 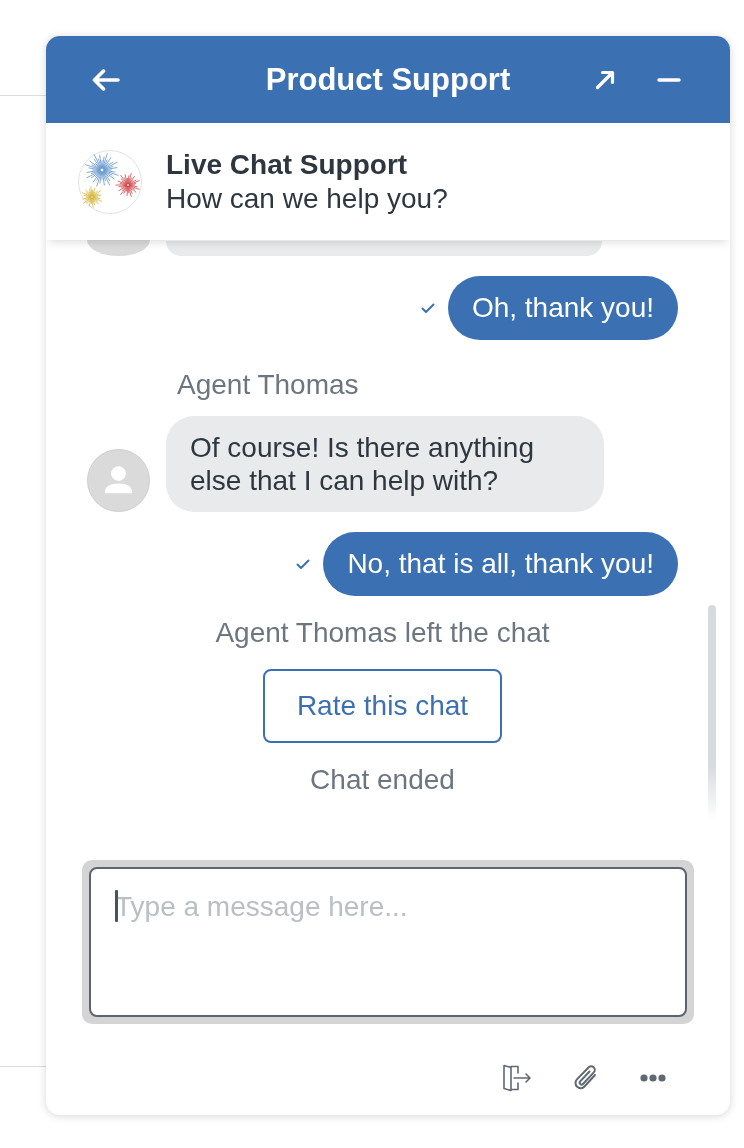 I want to click on agent-card-subtitle: How can we help you?, so click(x=307, y=198).